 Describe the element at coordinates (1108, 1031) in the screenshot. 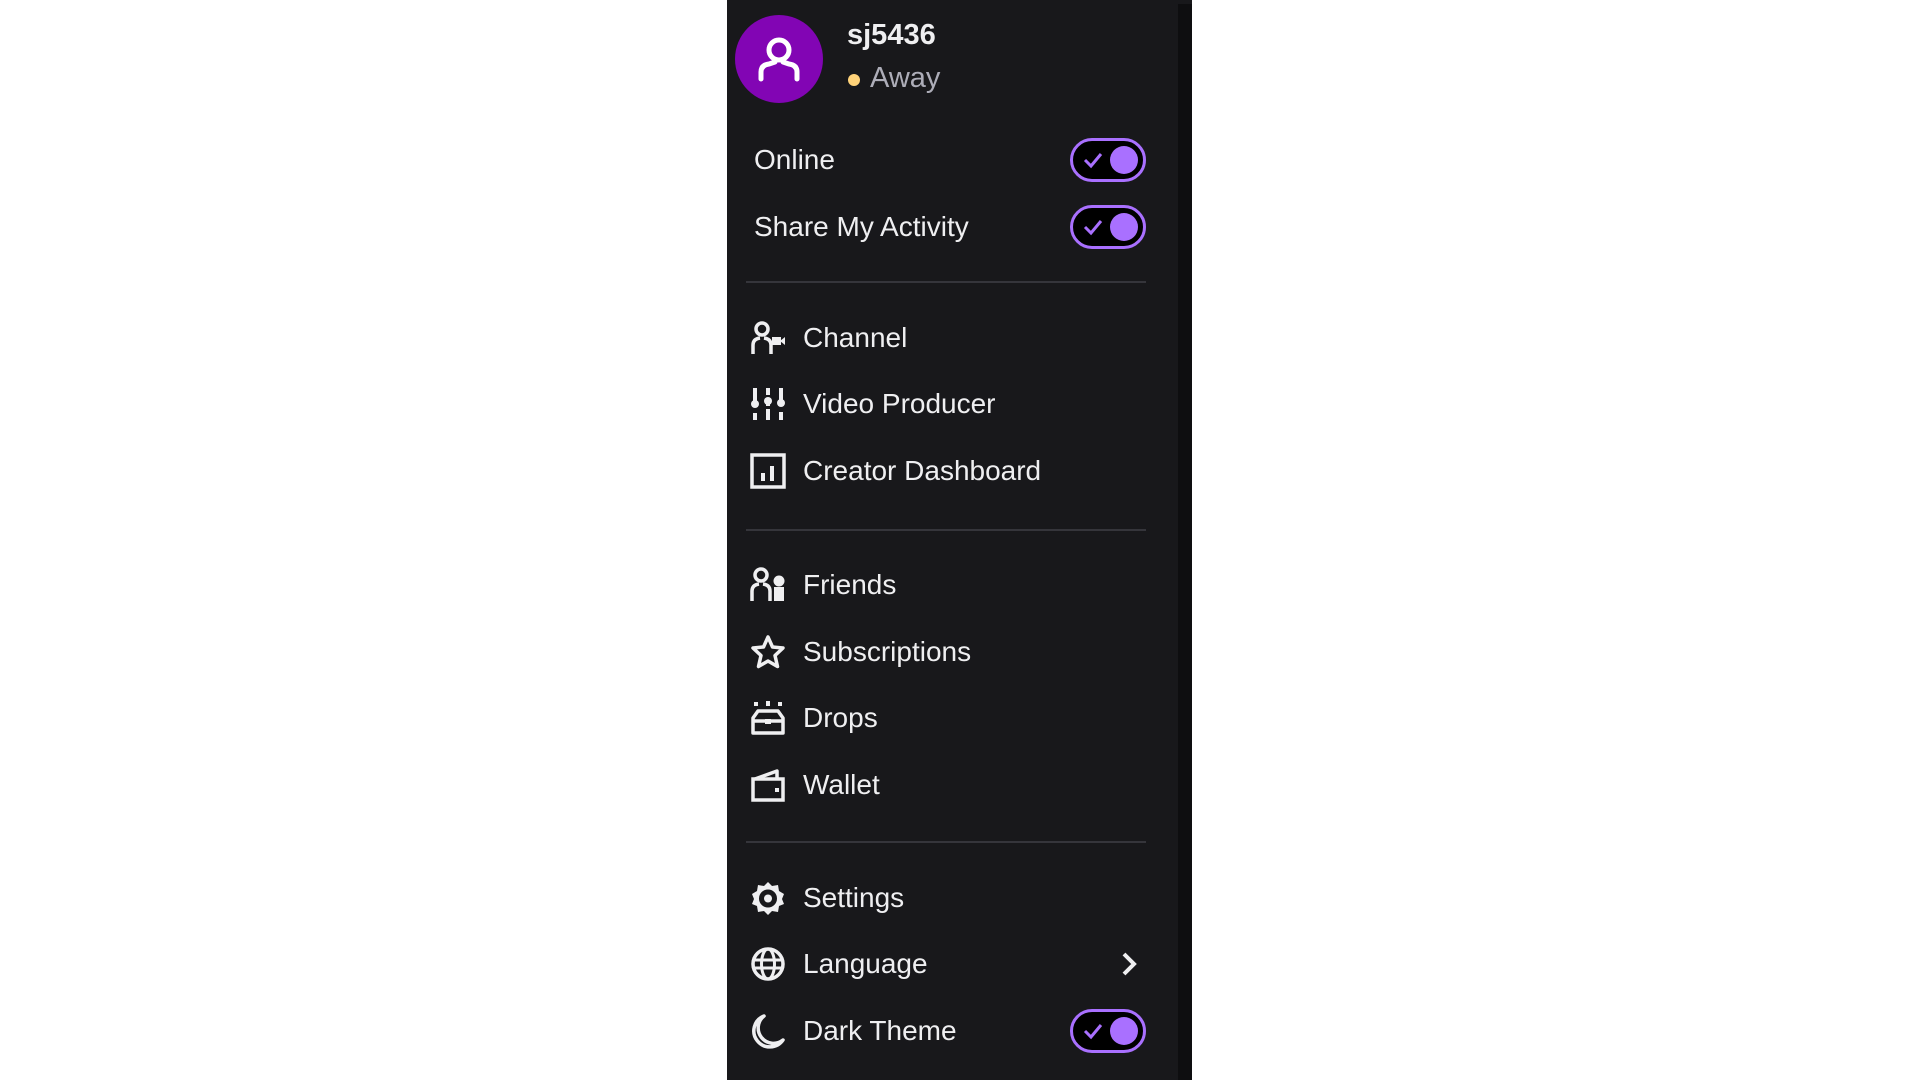

I see `dark-theme-toggle` at that location.